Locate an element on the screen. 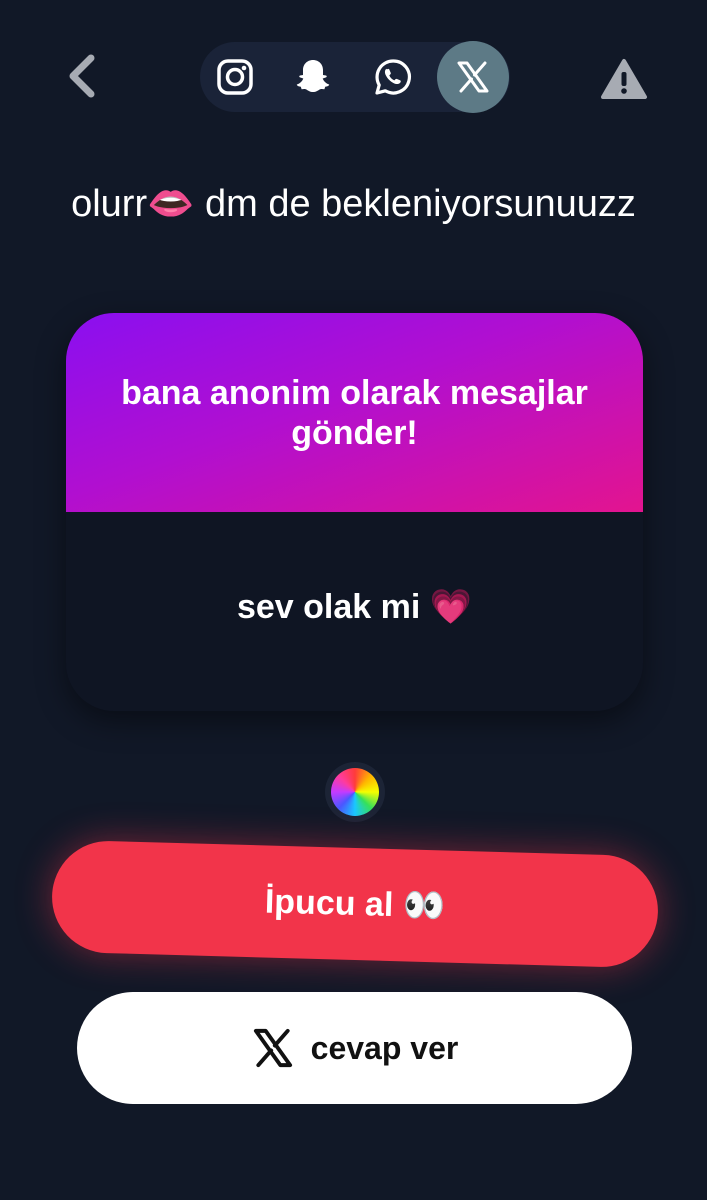  snapchat-icon is located at coordinates (313, 76).